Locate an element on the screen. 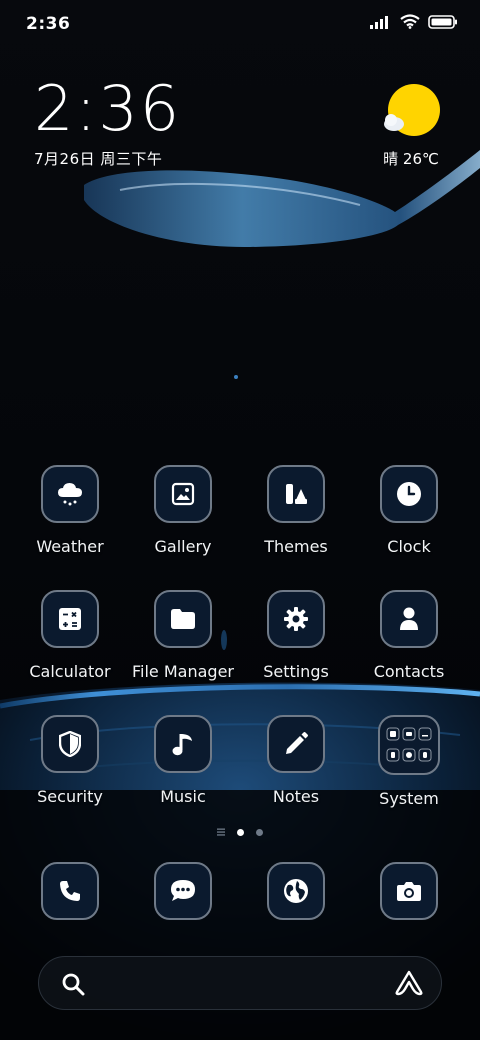 This screenshot has width=480, height=1040. dock-camera is located at coordinates (409, 891).